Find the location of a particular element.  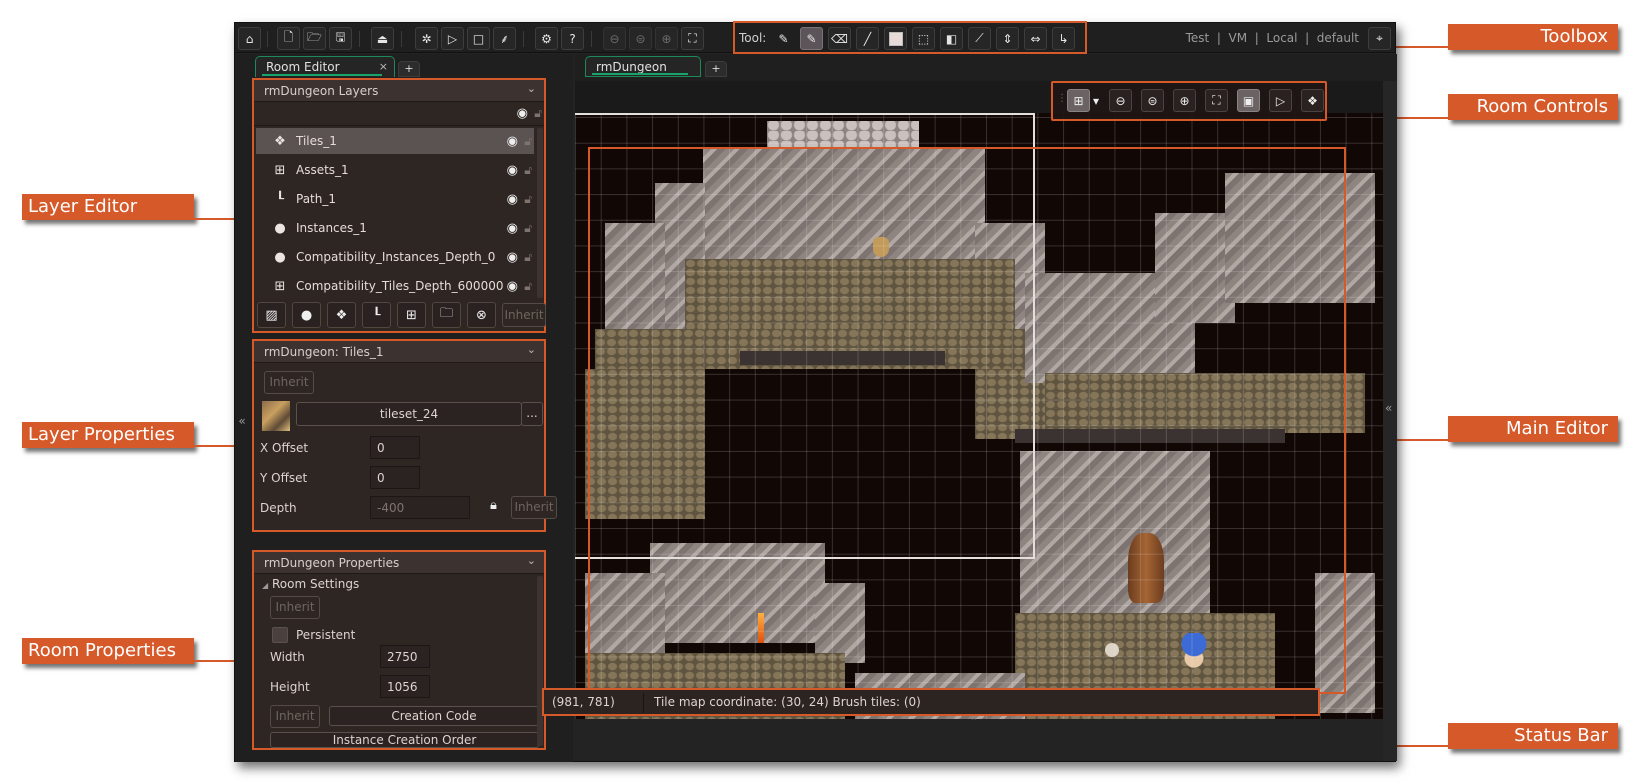

tileset-selector: tileset_24 is located at coordinates (409, 414).